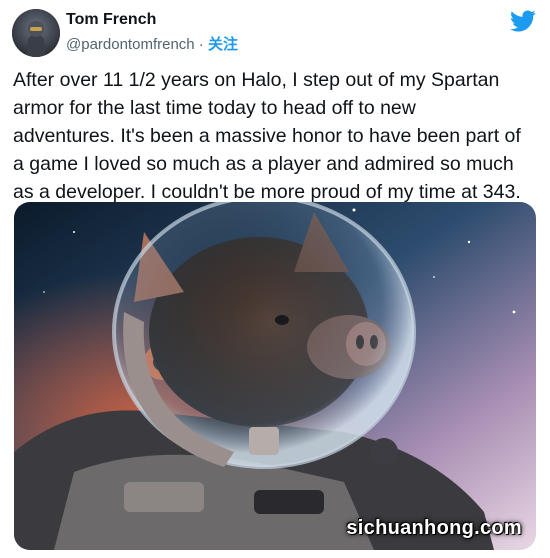 Image resolution: width=550 pixels, height=558 pixels. What do you see at coordinates (111, 20) in the screenshot?
I see `author-name: Tom French` at bounding box center [111, 20].